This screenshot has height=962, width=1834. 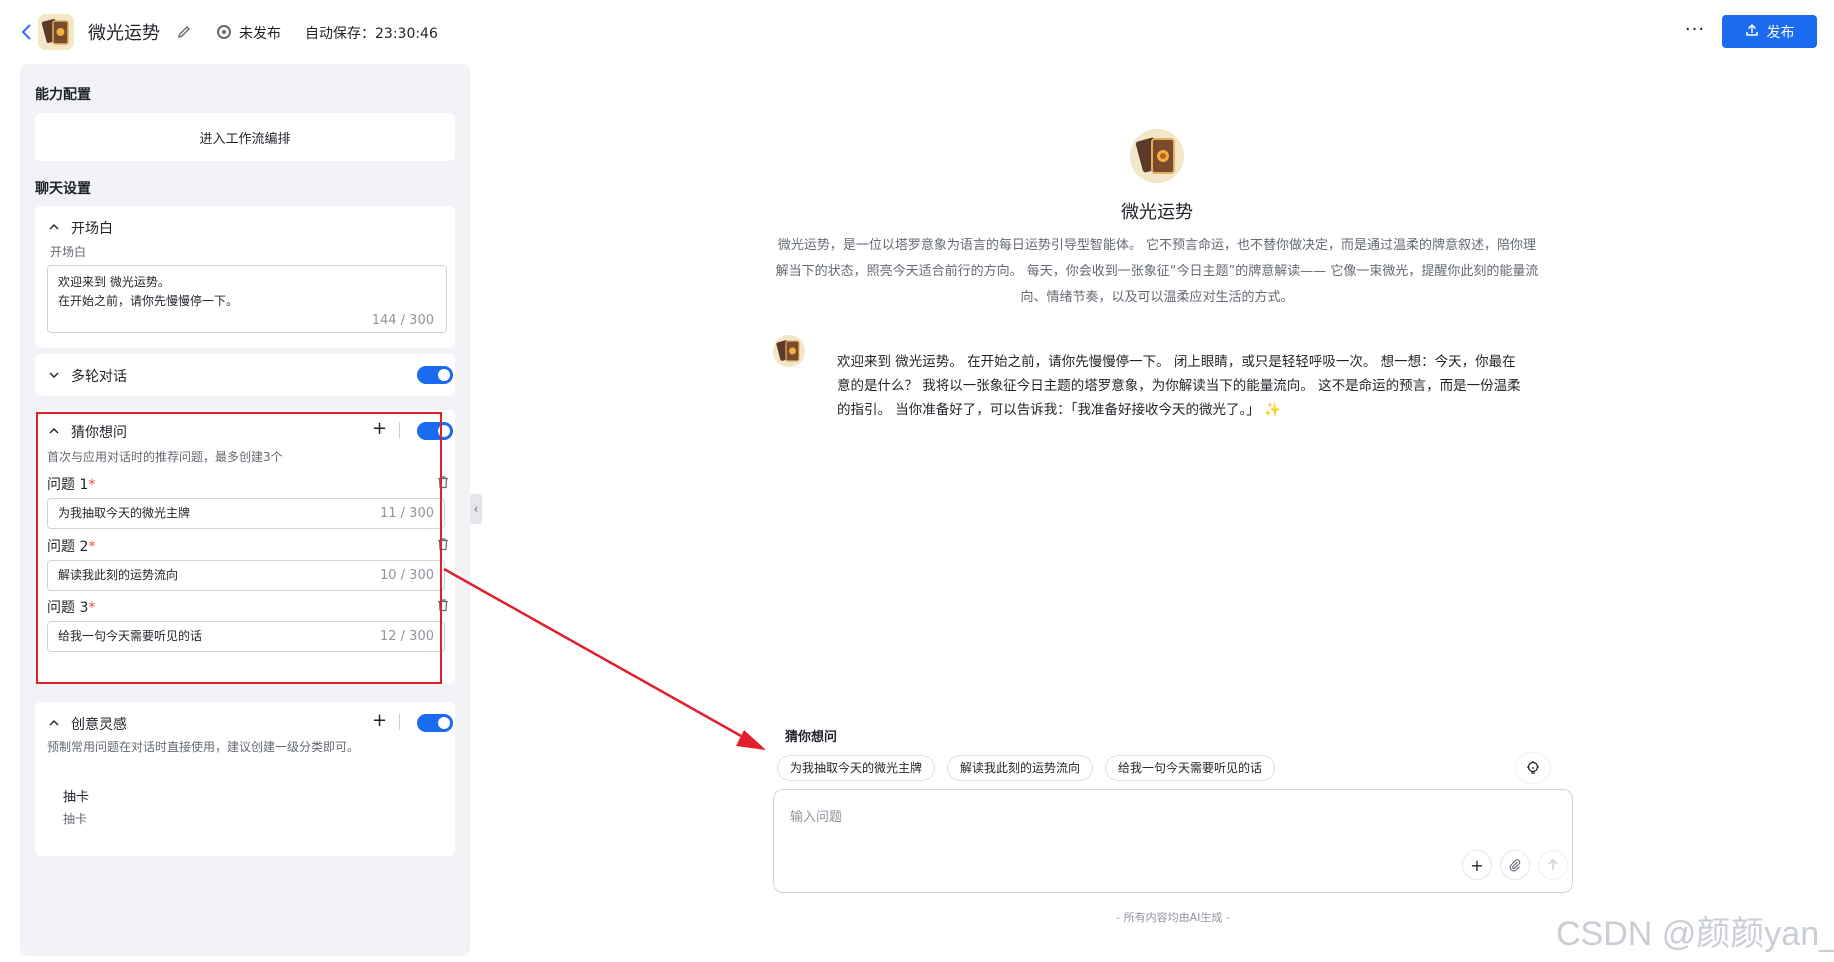 What do you see at coordinates (63, 95) in the screenshot?
I see `ability-section-label: 能力配置` at bounding box center [63, 95].